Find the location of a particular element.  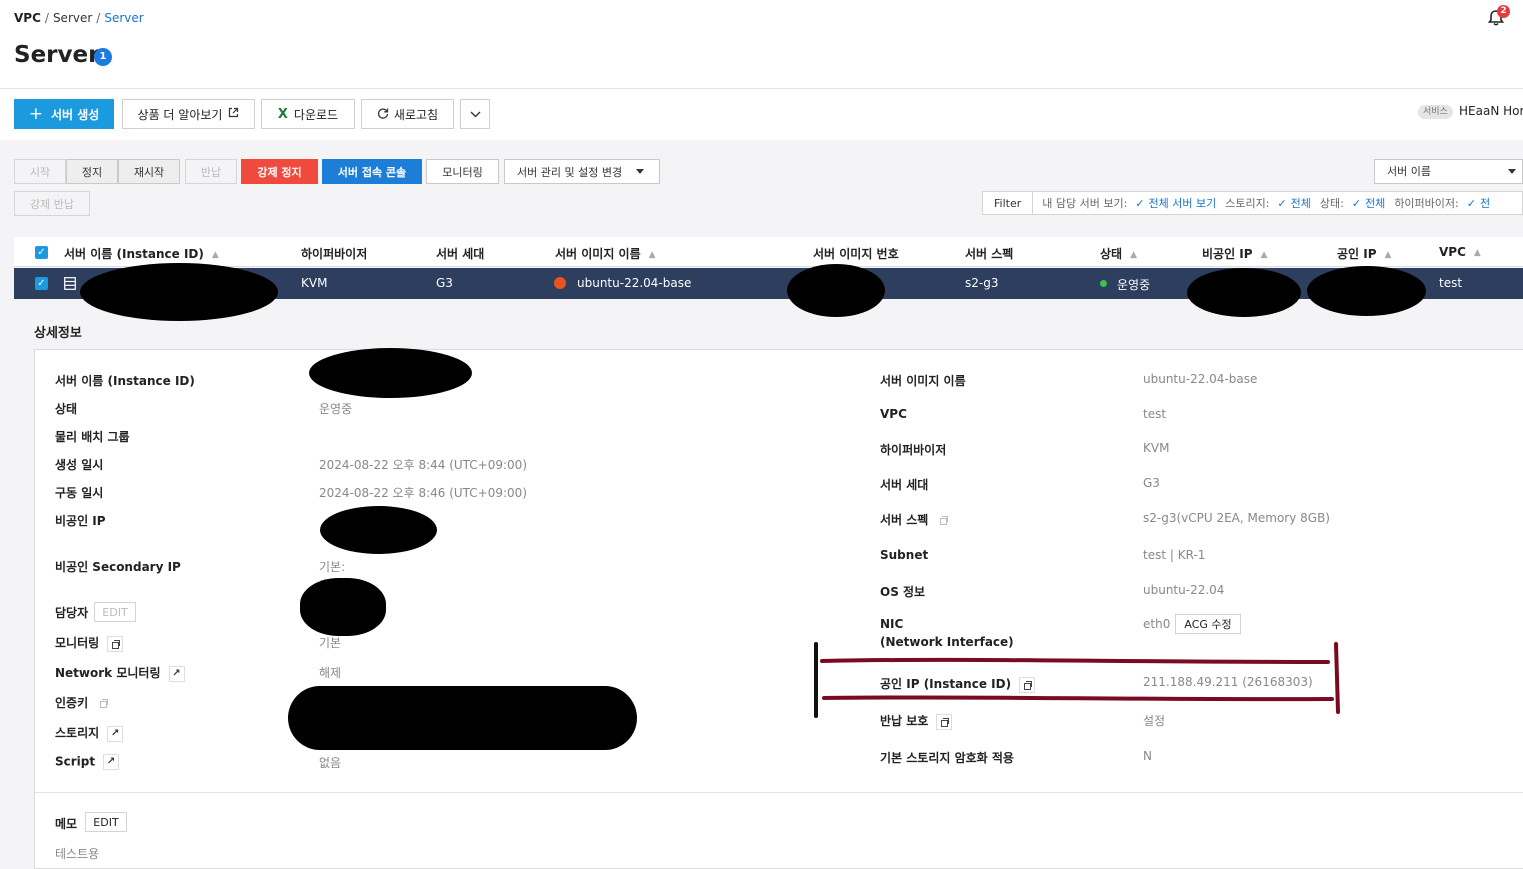

acg-edit-button: ACG 수정 is located at coordinates (1208, 624).